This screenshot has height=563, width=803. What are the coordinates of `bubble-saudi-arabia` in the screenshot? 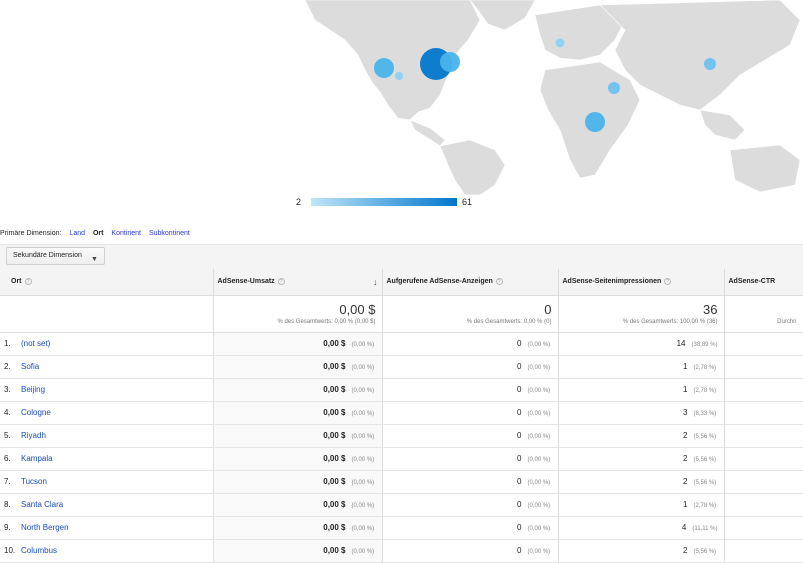 It's located at (614, 88).